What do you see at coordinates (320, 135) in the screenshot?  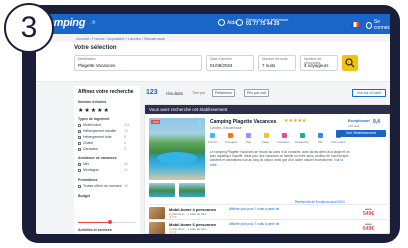 I see `wifi-icon` at bounding box center [320, 135].